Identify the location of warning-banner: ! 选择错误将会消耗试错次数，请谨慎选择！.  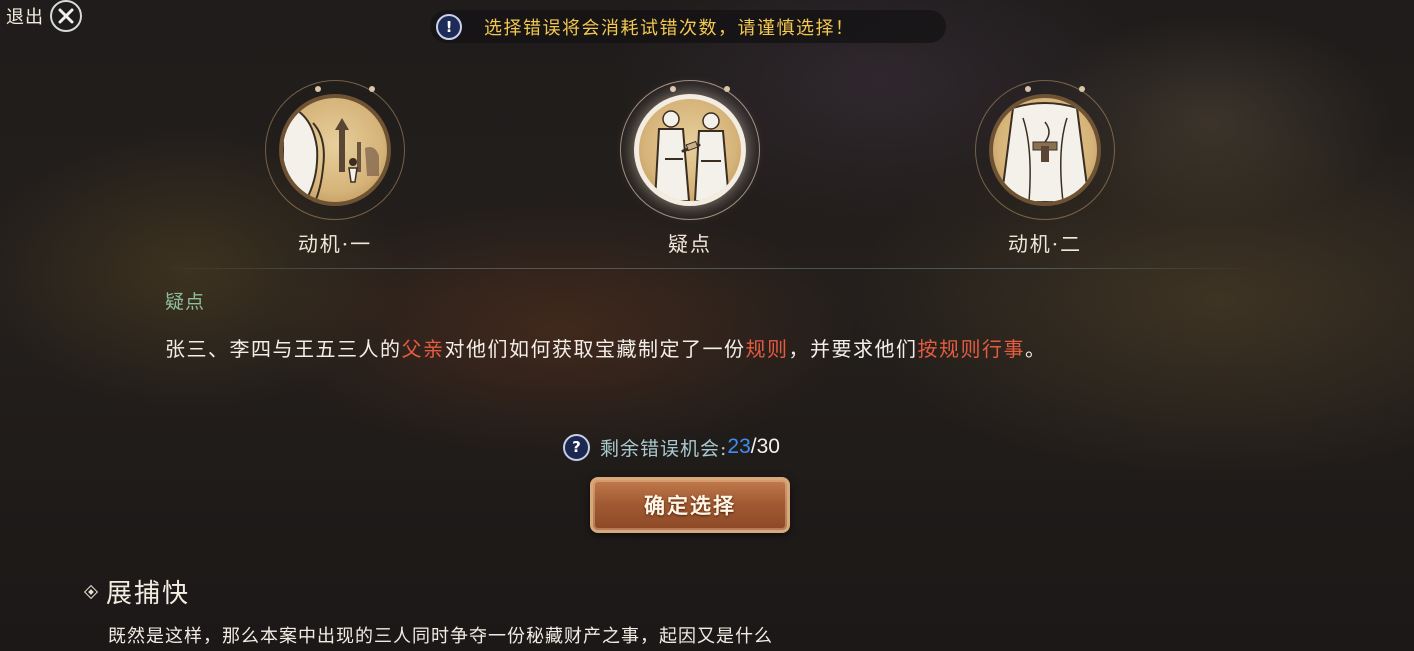
(688, 26).